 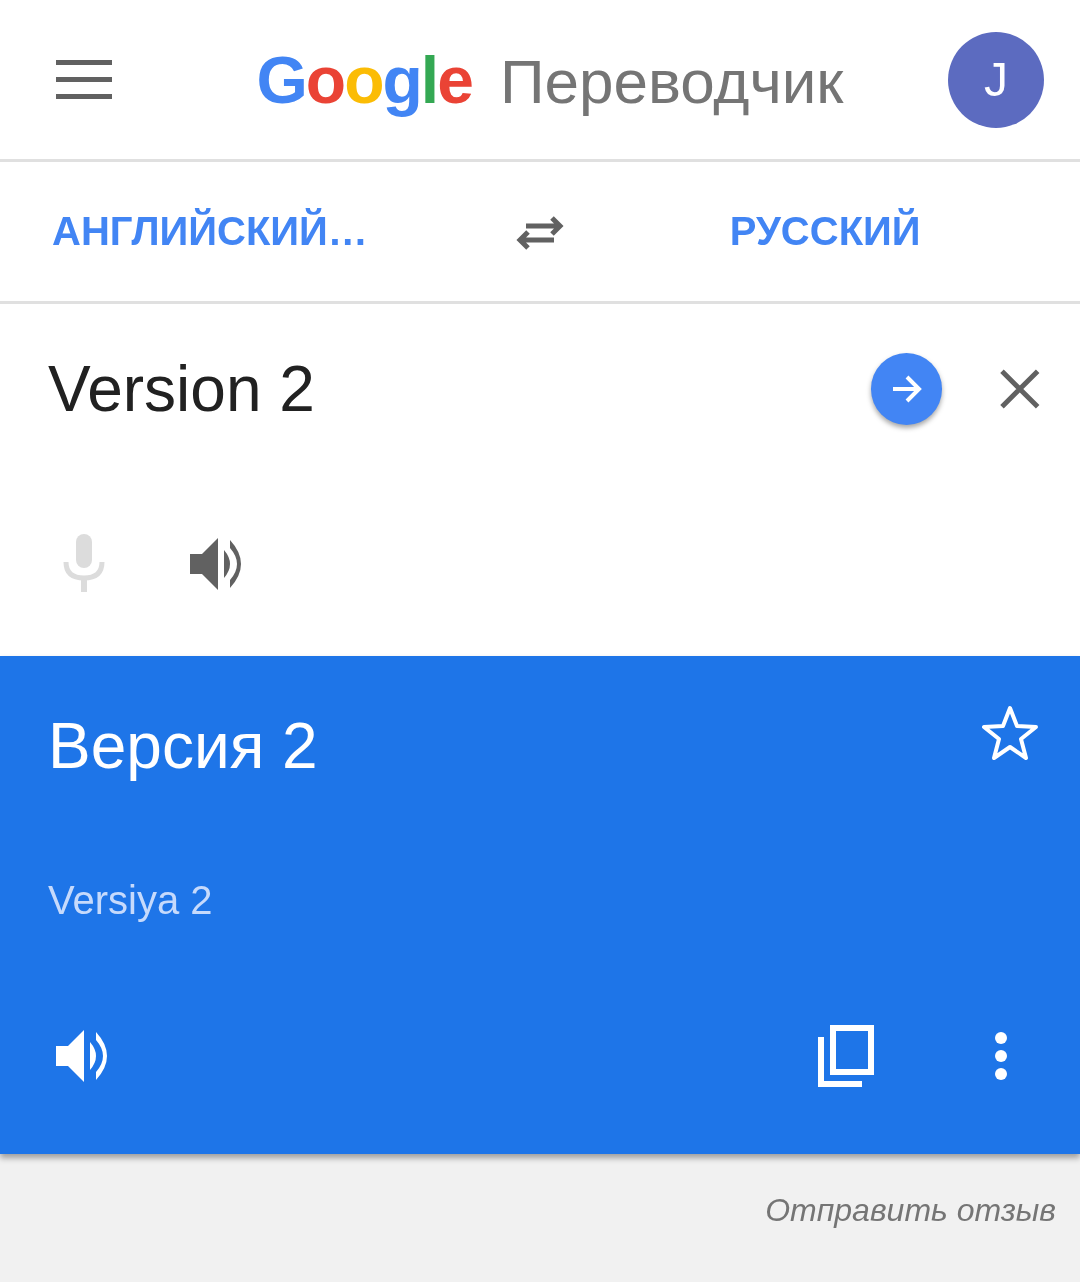 What do you see at coordinates (84, 79) in the screenshot?
I see `menu-icon` at bounding box center [84, 79].